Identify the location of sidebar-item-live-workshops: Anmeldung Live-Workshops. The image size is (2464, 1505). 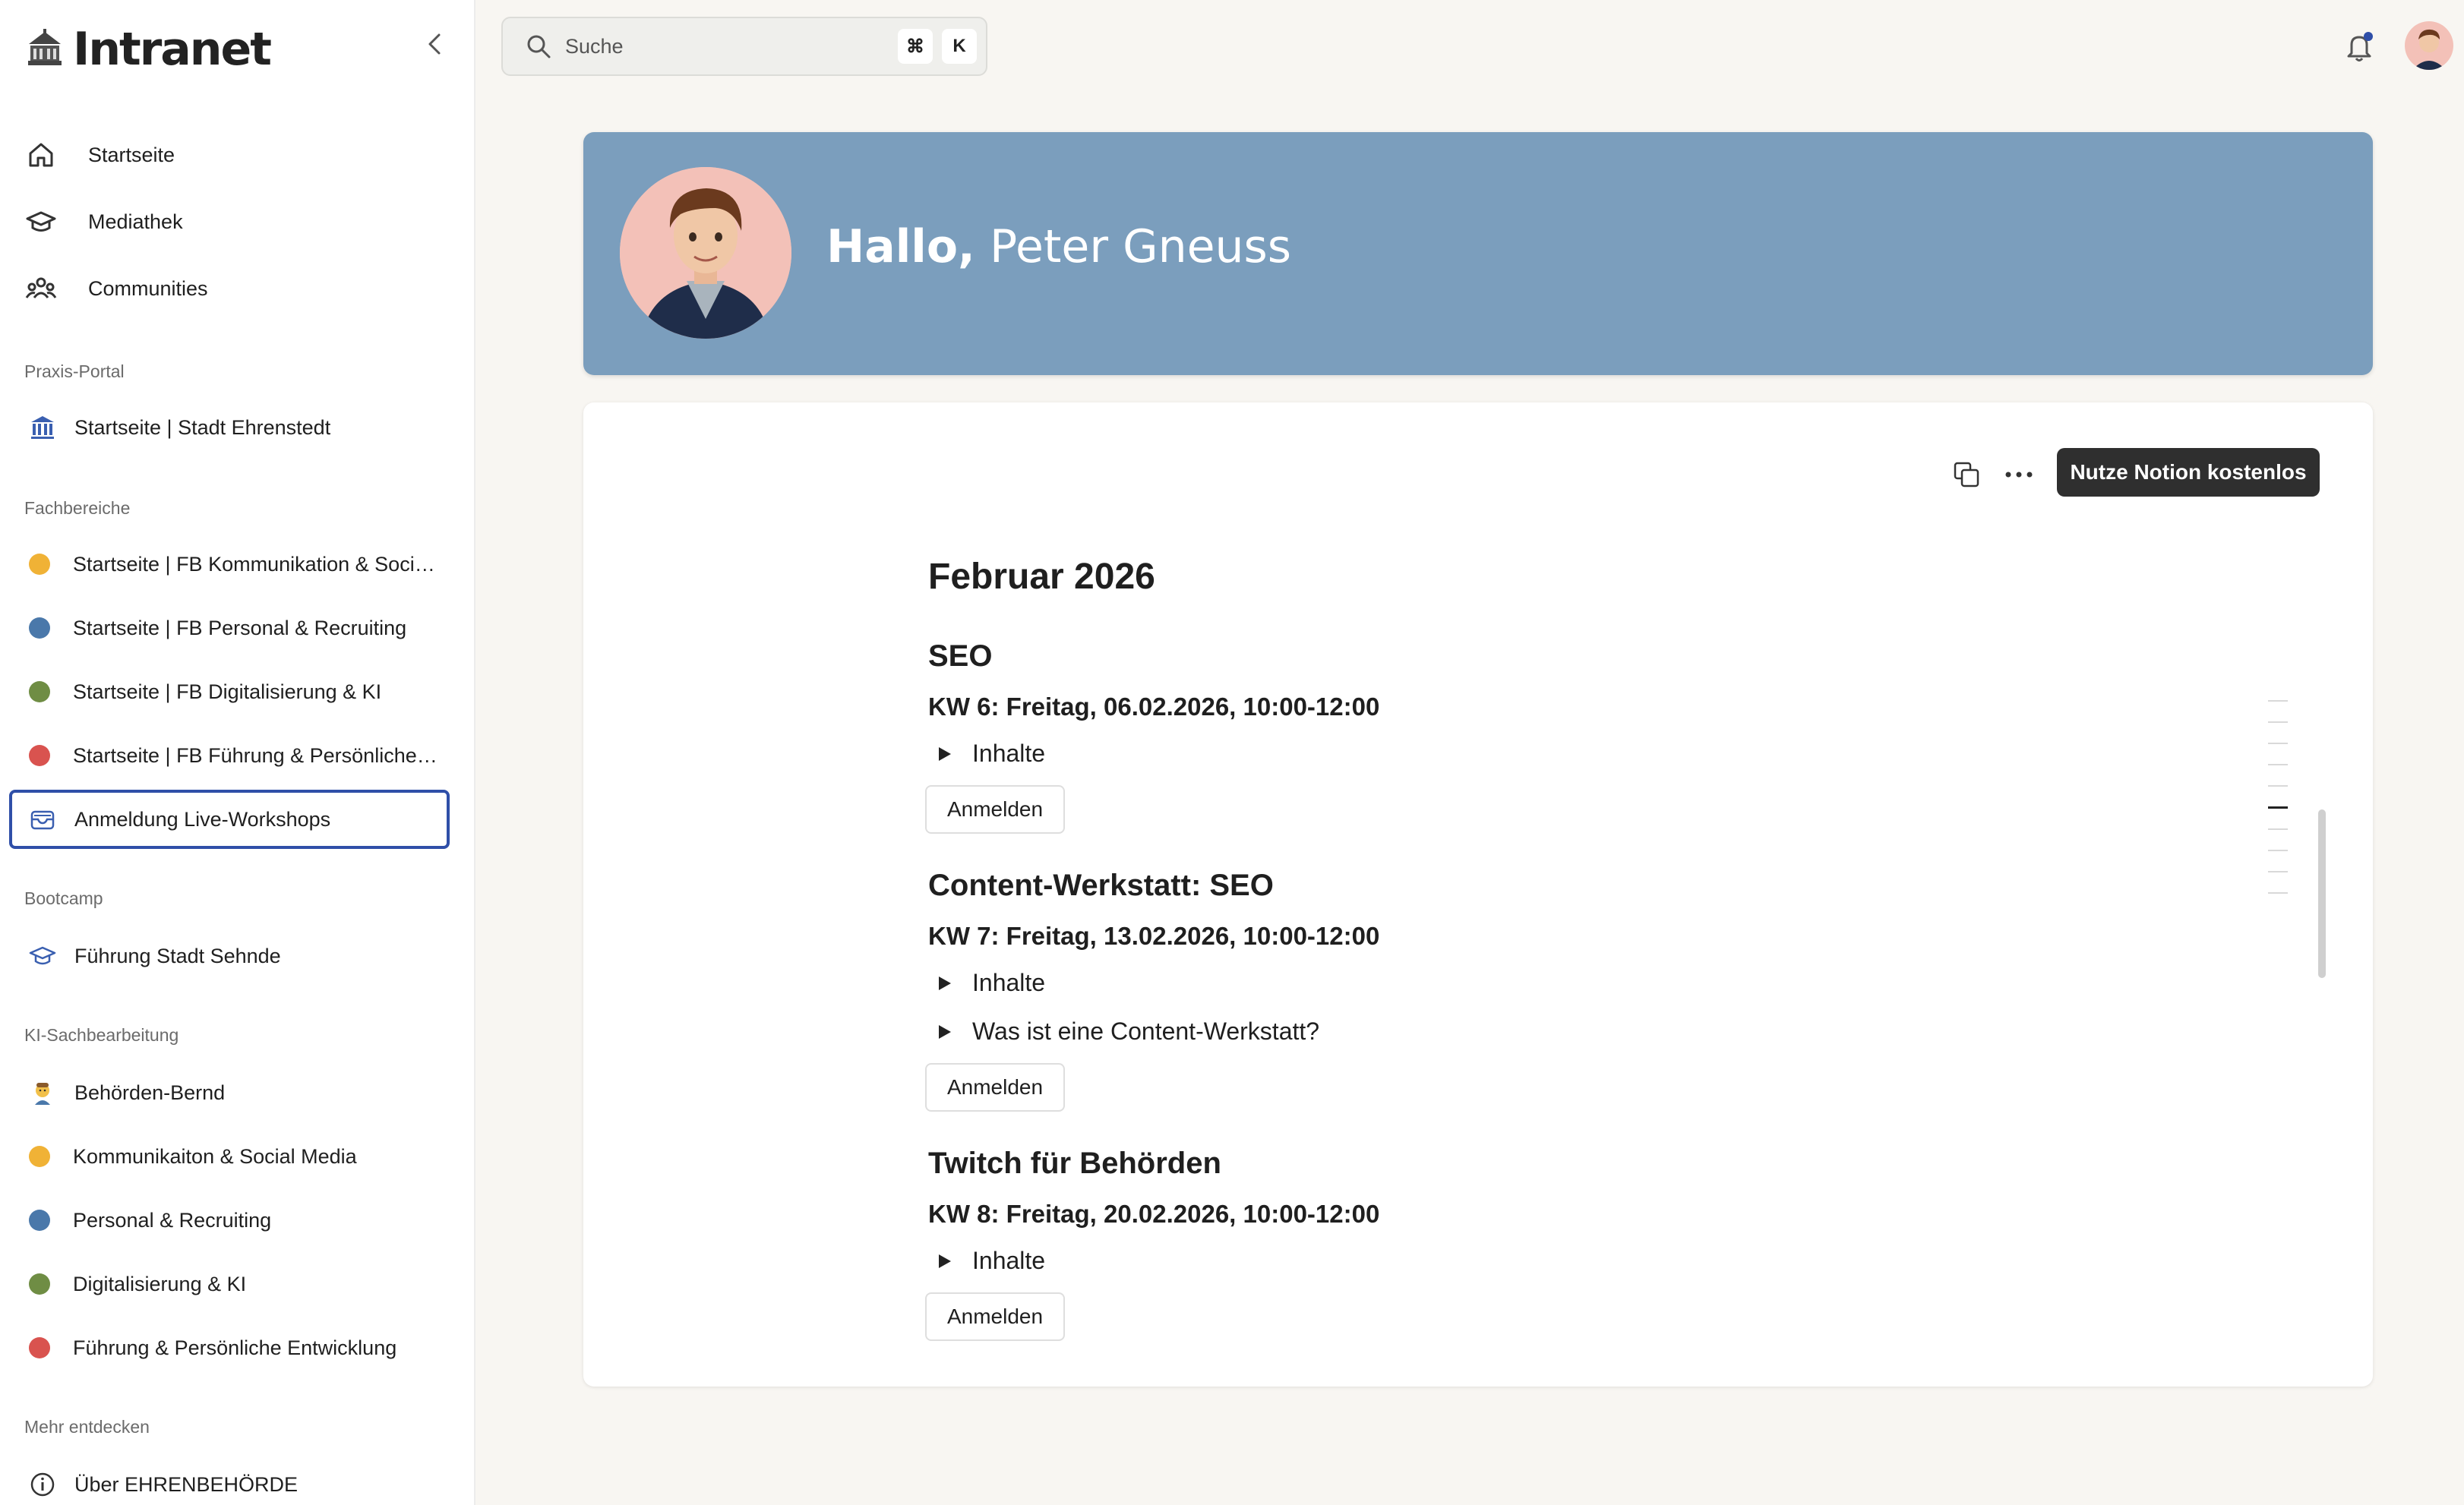
(229, 819).